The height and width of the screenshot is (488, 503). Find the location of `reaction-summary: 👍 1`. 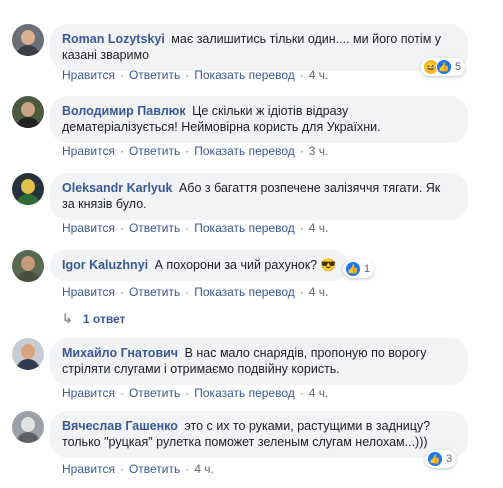

reaction-summary: 👍 1 is located at coordinates (359, 269).